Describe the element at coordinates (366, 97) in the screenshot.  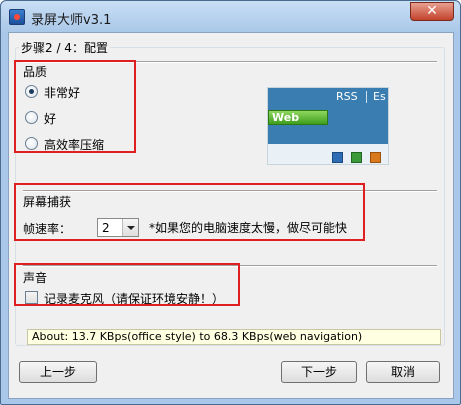
I see `preview-separator` at that location.